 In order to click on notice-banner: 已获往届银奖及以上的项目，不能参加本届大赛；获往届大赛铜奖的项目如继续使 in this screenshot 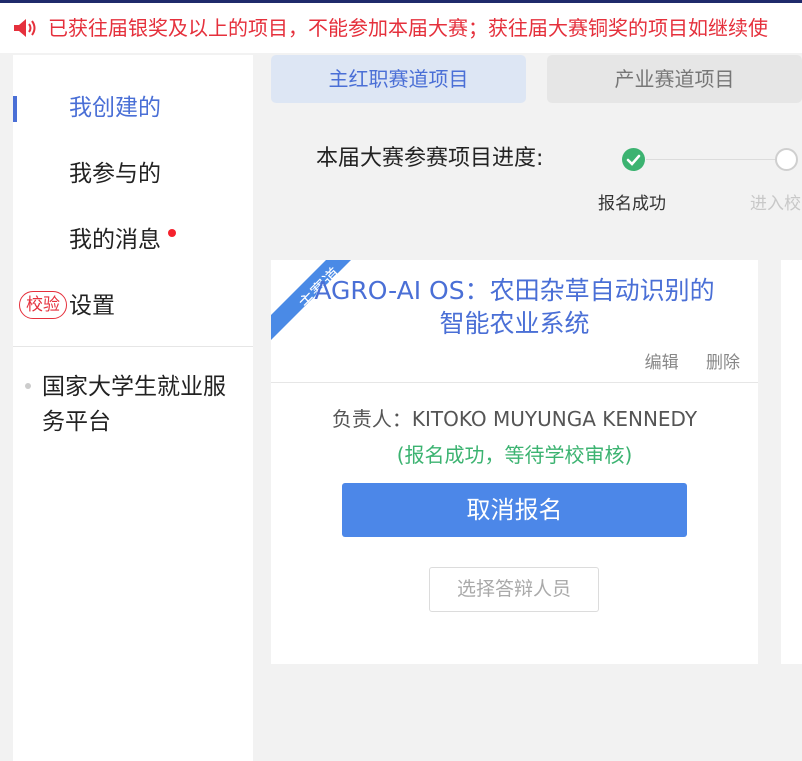, I will do `click(401, 28)`.